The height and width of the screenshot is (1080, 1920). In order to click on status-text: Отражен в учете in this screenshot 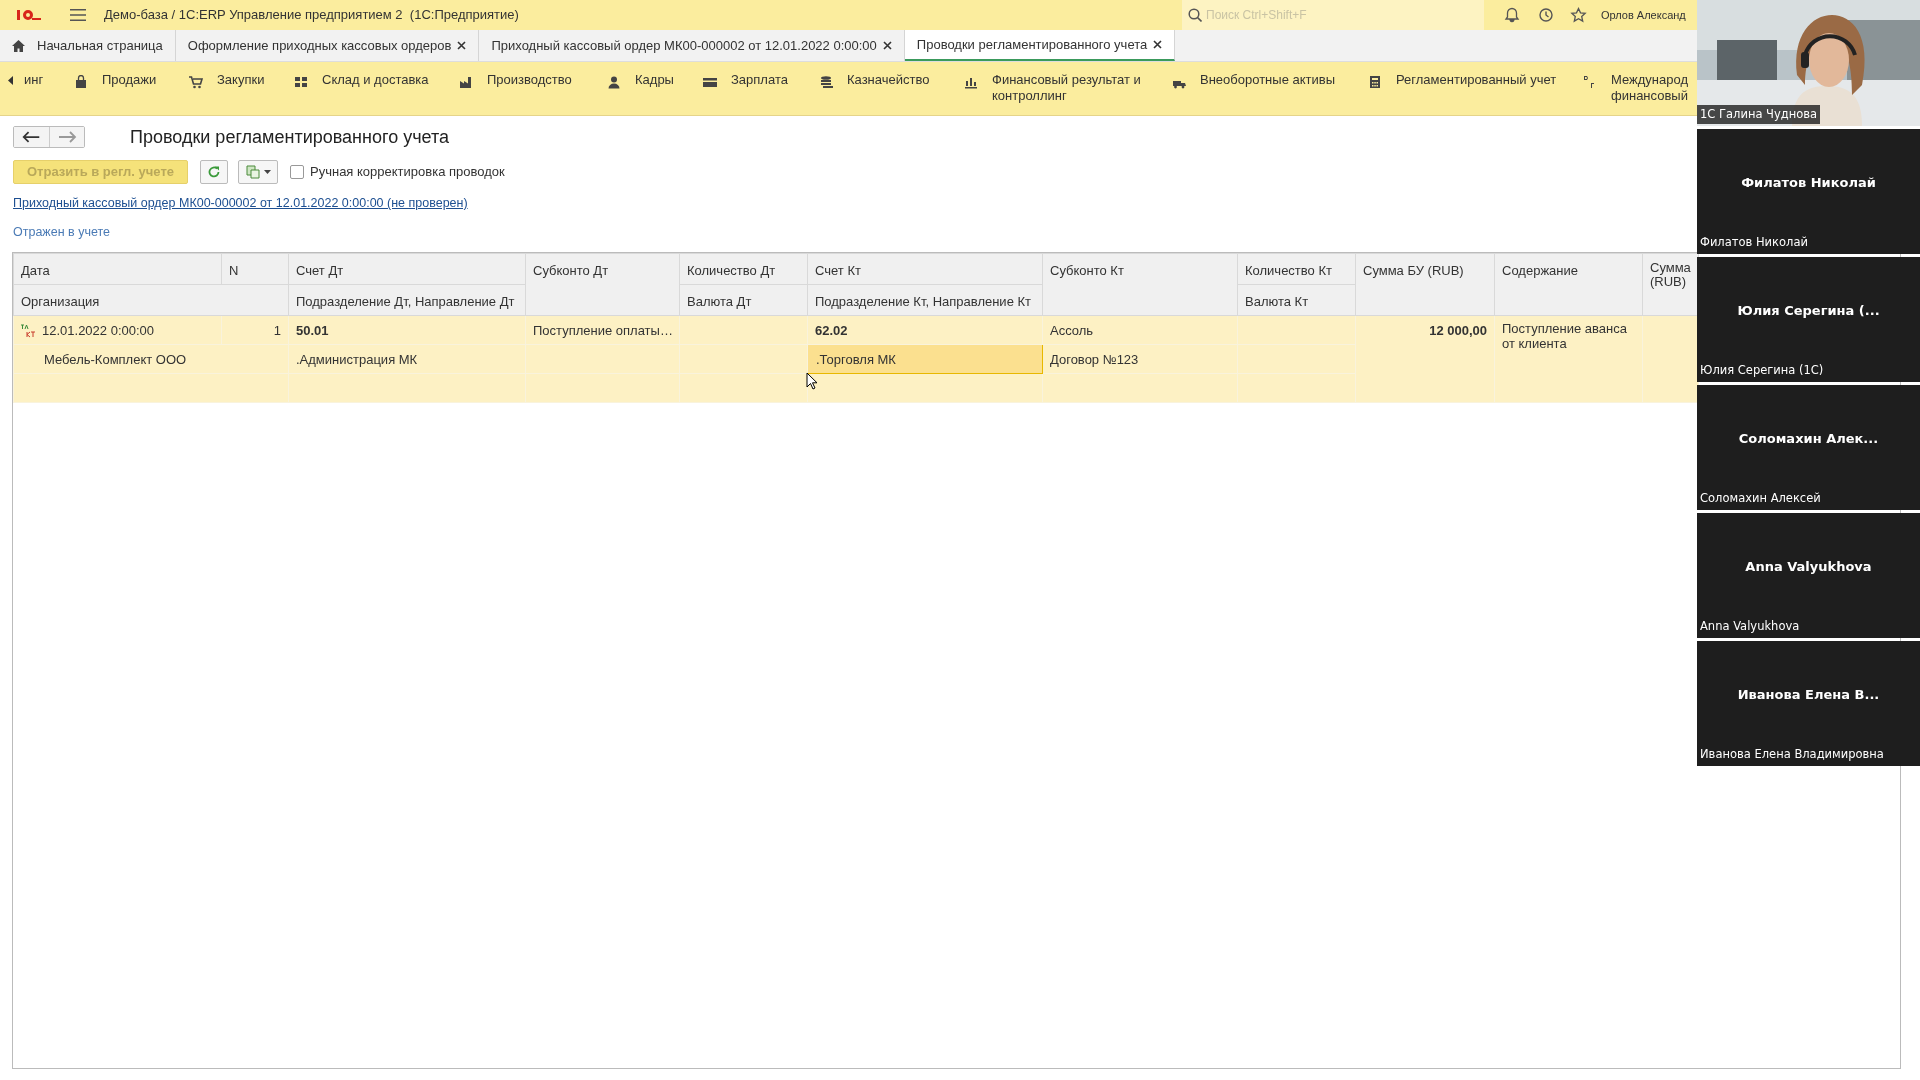, I will do `click(61, 232)`.